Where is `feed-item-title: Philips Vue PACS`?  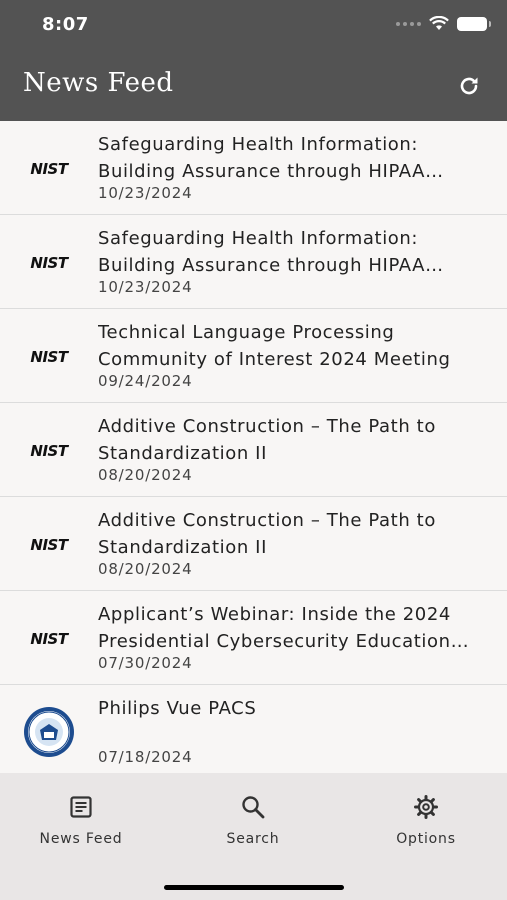
feed-item-title: Philips Vue PACS is located at coordinates (177, 708).